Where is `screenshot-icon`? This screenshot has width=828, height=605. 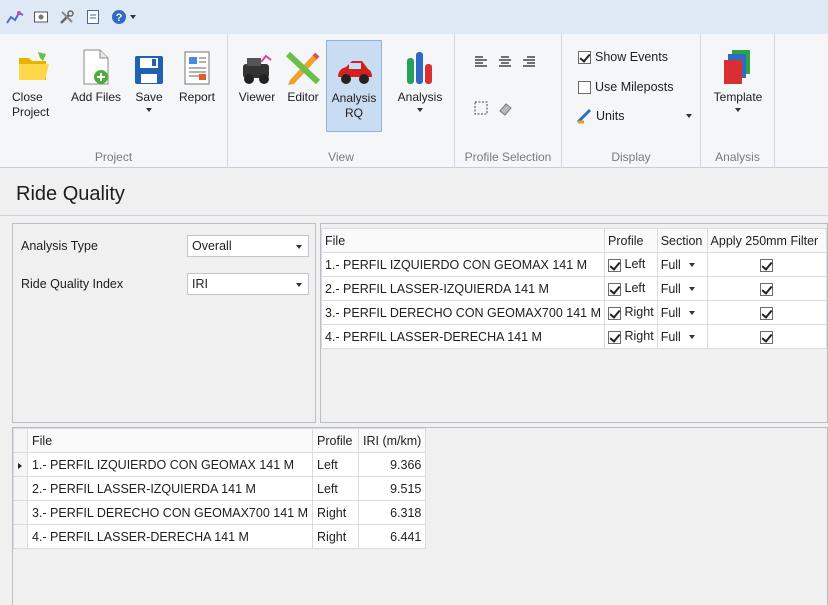
screenshot-icon is located at coordinates (41, 17).